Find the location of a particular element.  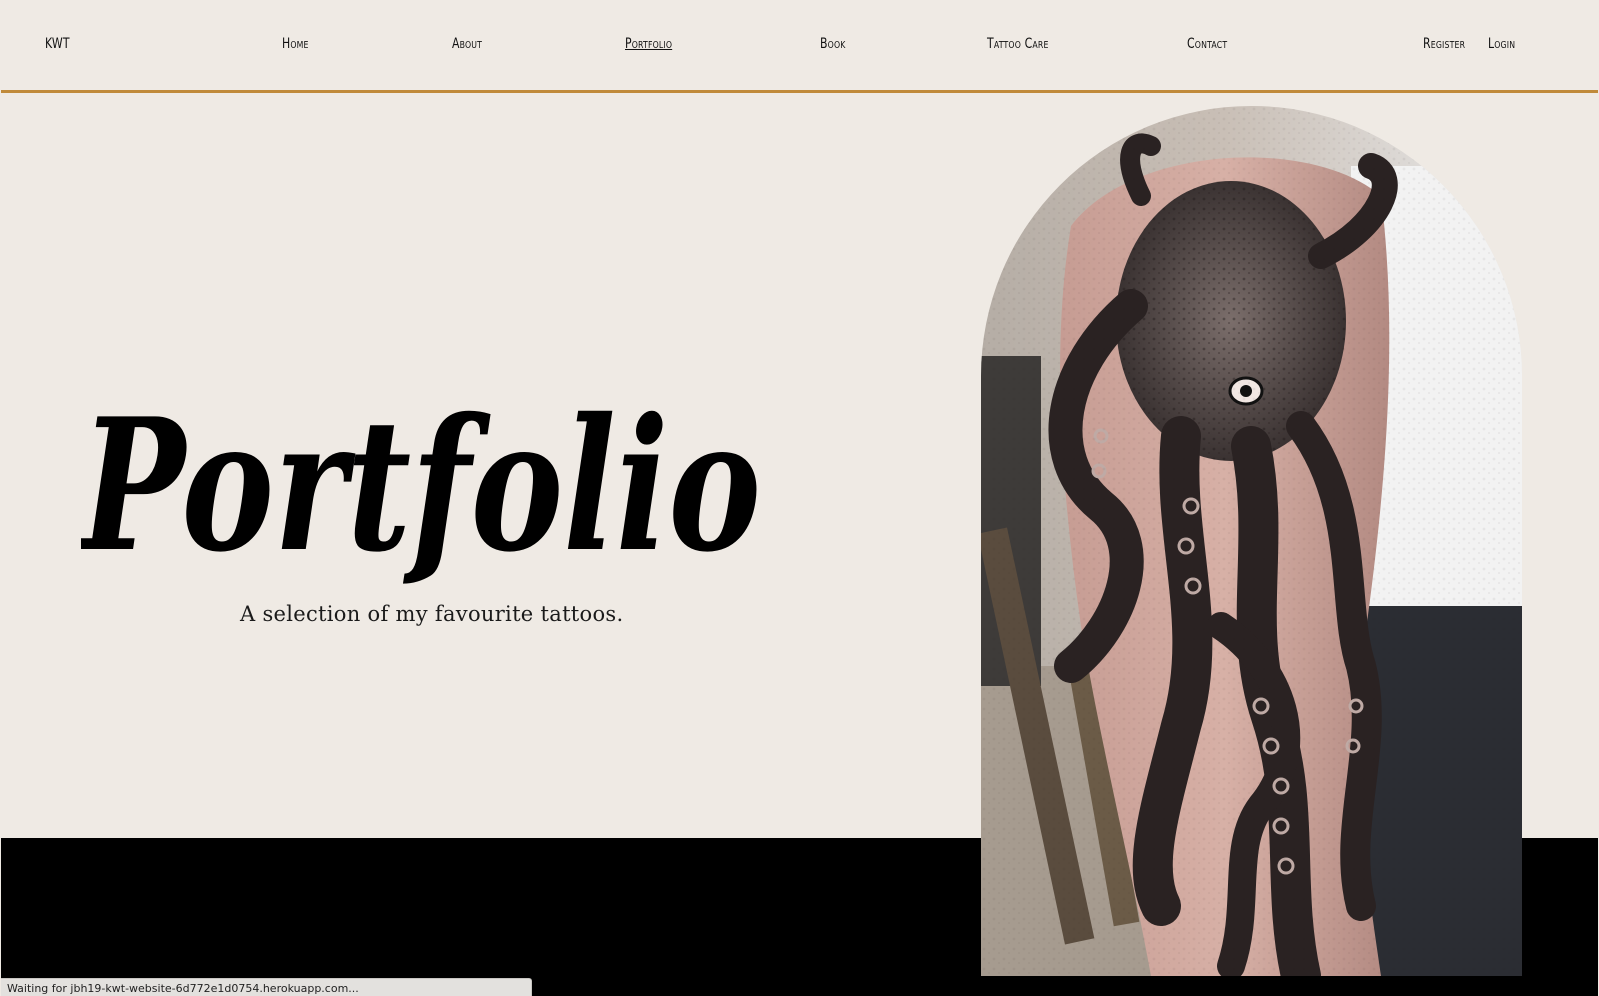

page-subtitle: A selection of my favourite tattoos. is located at coordinates (432, 614).